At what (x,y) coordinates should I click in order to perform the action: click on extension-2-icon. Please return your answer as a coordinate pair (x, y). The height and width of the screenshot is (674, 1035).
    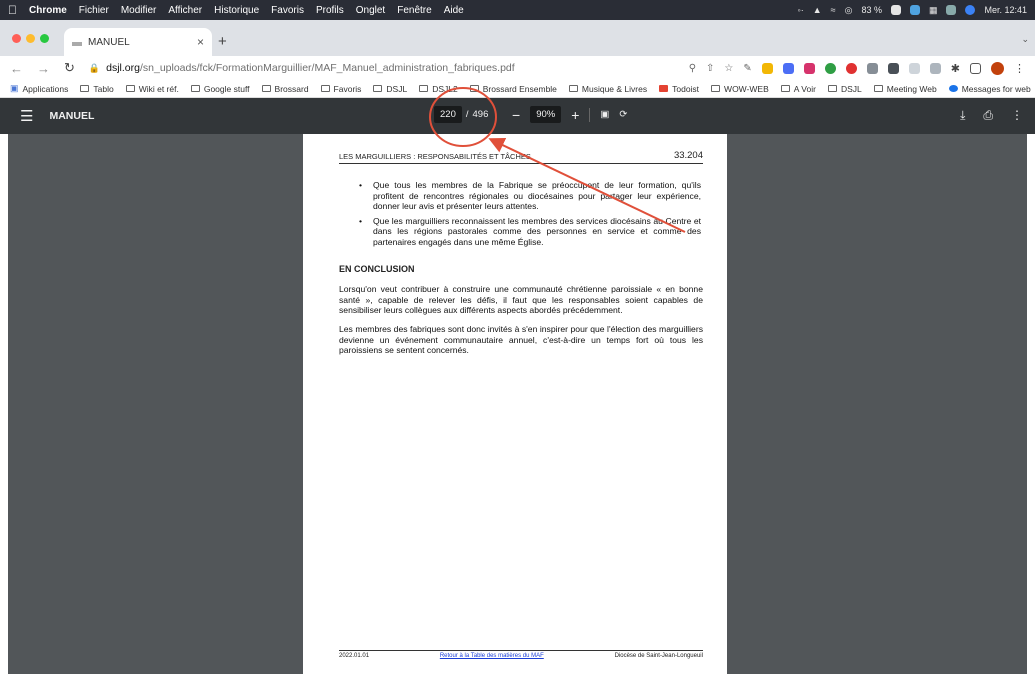
    Looking at the image, I should click on (788, 68).